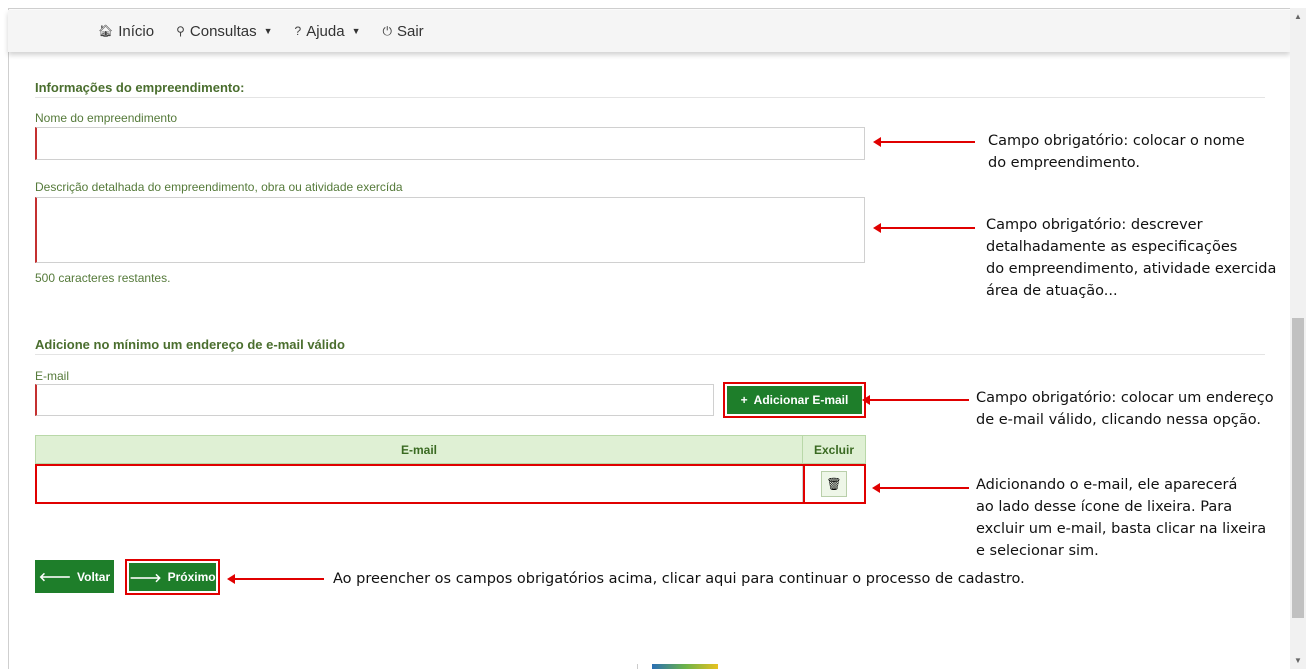 Image resolution: width=1306 pixels, height=669 pixels. What do you see at coordinates (1298, 16) in the screenshot?
I see `scroll-up-icon: ▲` at bounding box center [1298, 16].